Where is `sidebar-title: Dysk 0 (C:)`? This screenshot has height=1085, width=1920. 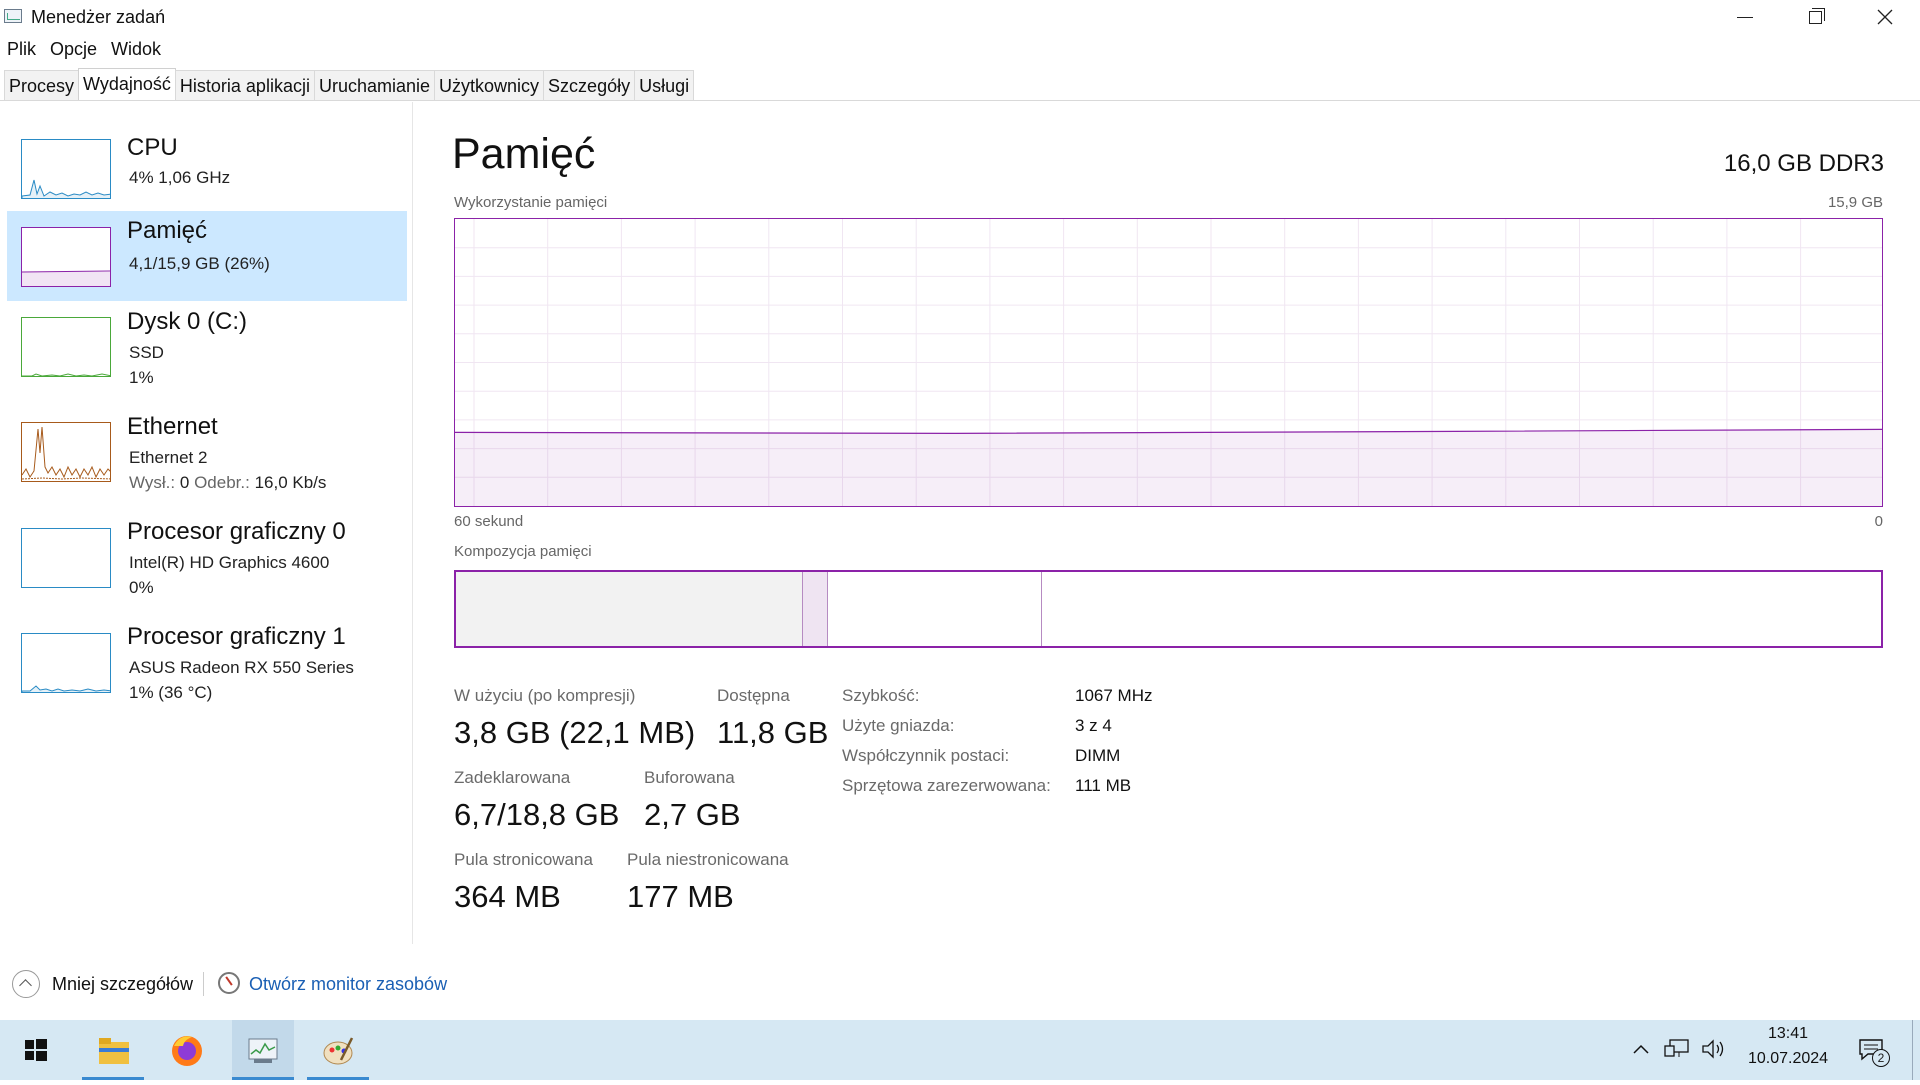
sidebar-title: Dysk 0 (C:) is located at coordinates (187, 321).